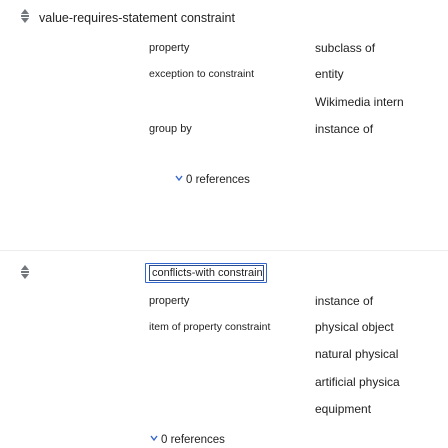 This screenshot has width=448, height=448. What do you see at coordinates (357, 382) in the screenshot?
I see `qualifier-value: artificial physica` at bounding box center [357, 382].